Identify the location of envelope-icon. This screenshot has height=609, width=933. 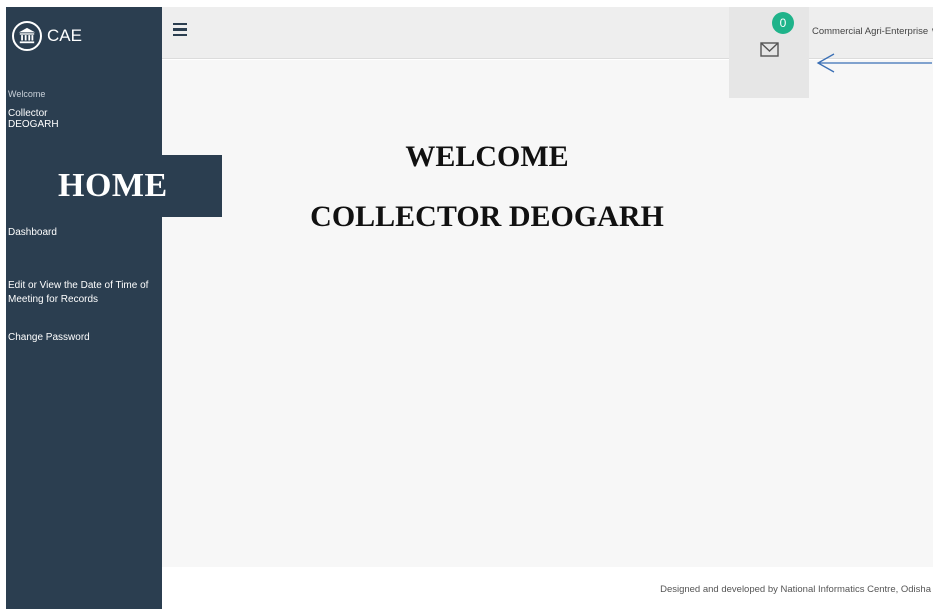
(770, 49).